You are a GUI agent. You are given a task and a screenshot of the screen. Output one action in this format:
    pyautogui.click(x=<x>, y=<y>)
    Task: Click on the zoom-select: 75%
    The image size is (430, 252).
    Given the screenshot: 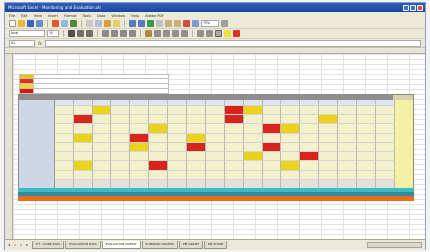 What is the action you would take?
    pyautogui.click(x=210, y=23)
    